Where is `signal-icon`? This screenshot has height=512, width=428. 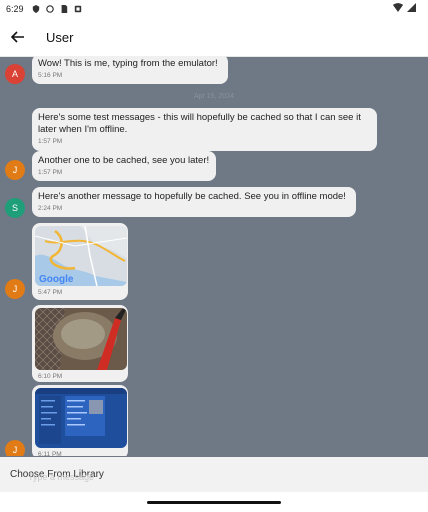
signal-icon is located at coordinates (411, 7).